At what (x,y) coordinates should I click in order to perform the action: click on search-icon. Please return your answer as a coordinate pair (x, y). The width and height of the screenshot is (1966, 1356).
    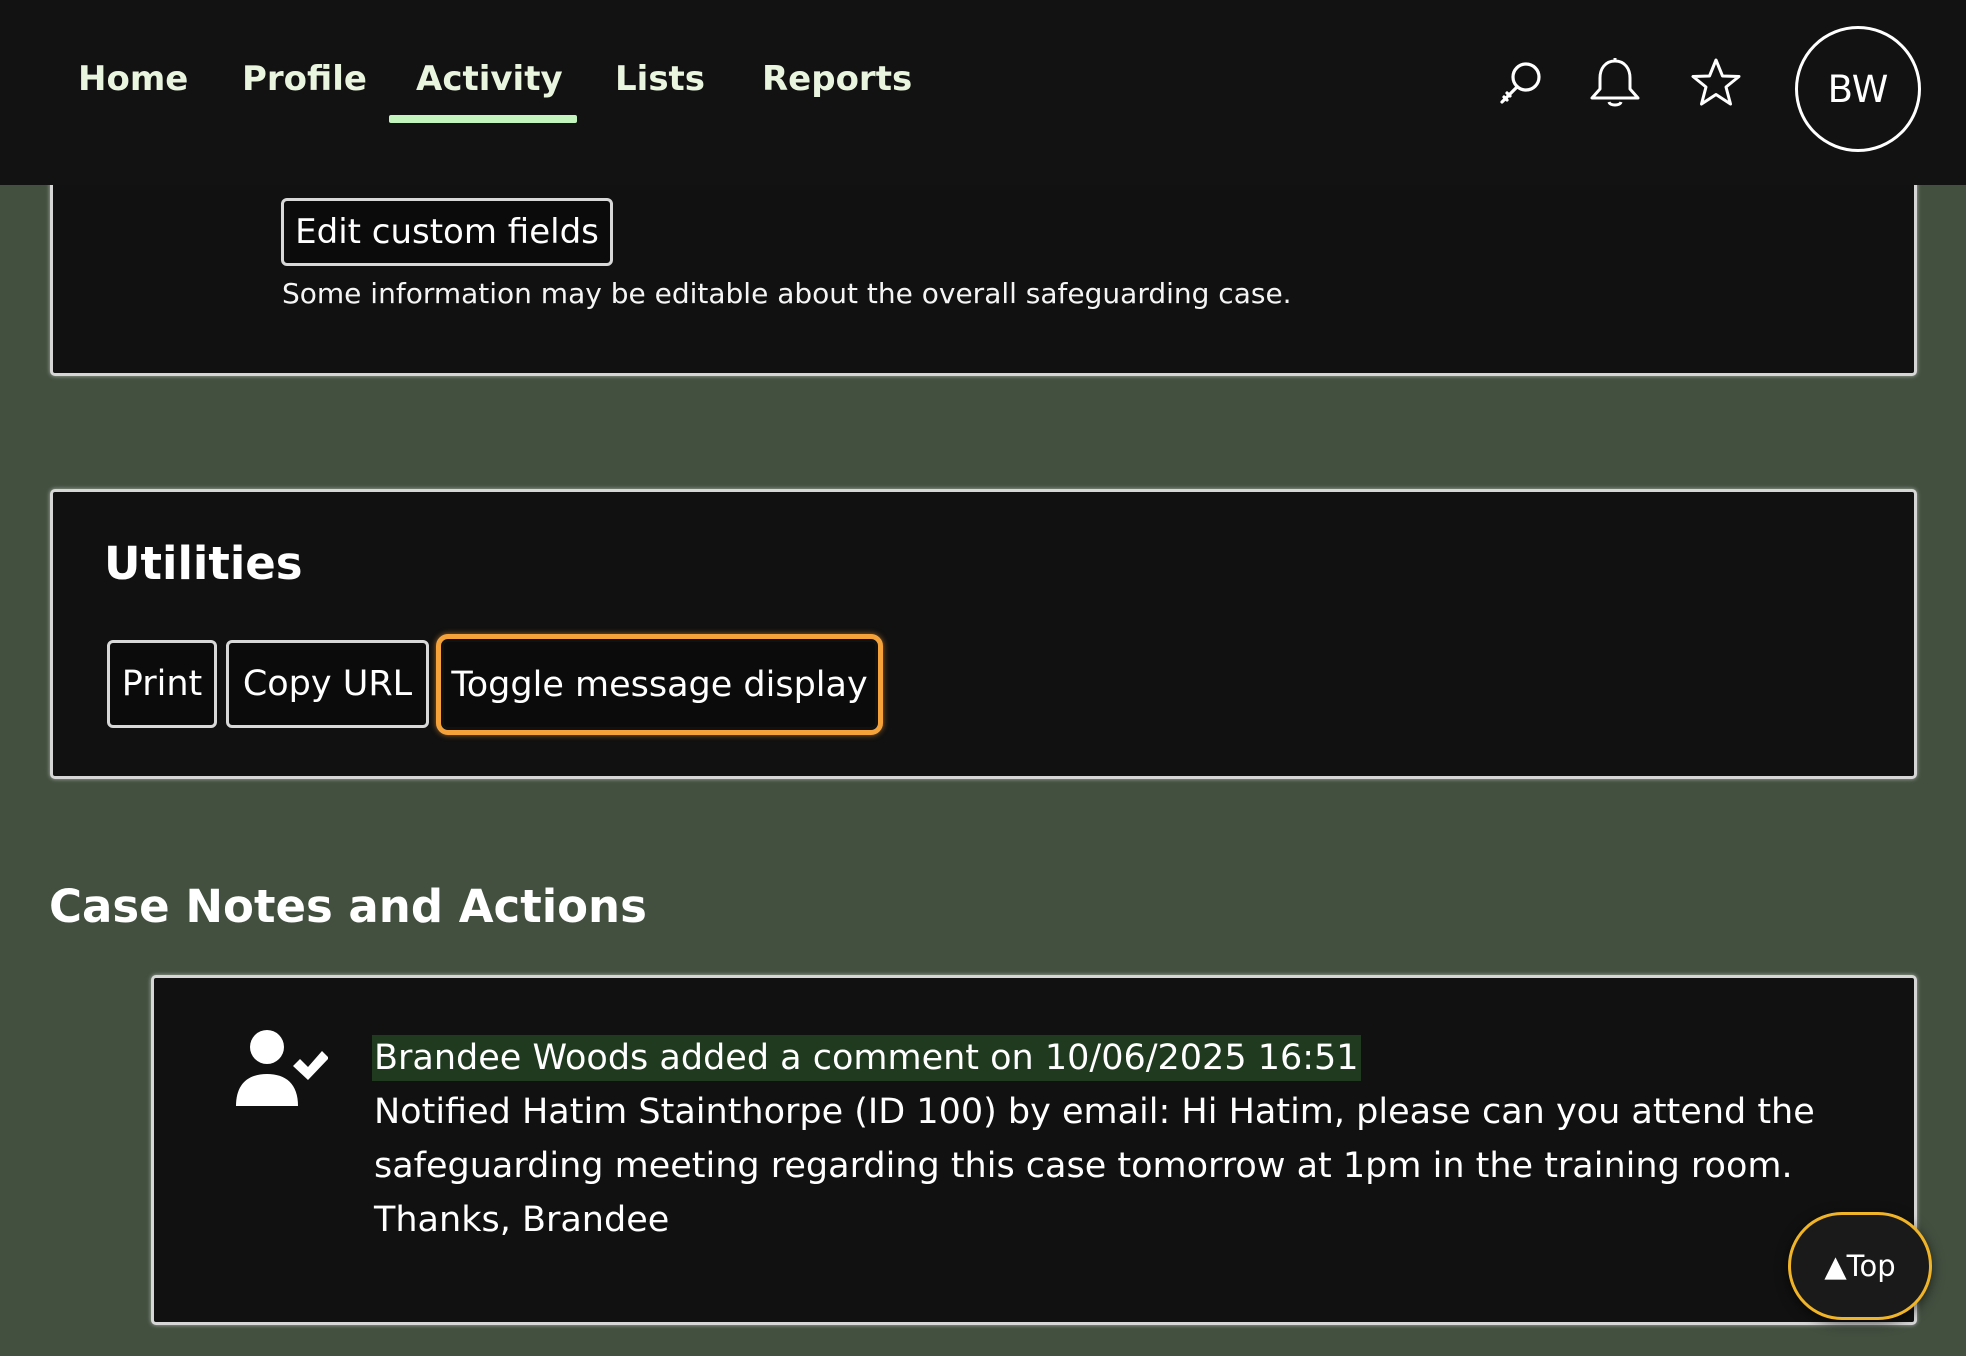
    Looking at the image, I should click on (1520, 83).